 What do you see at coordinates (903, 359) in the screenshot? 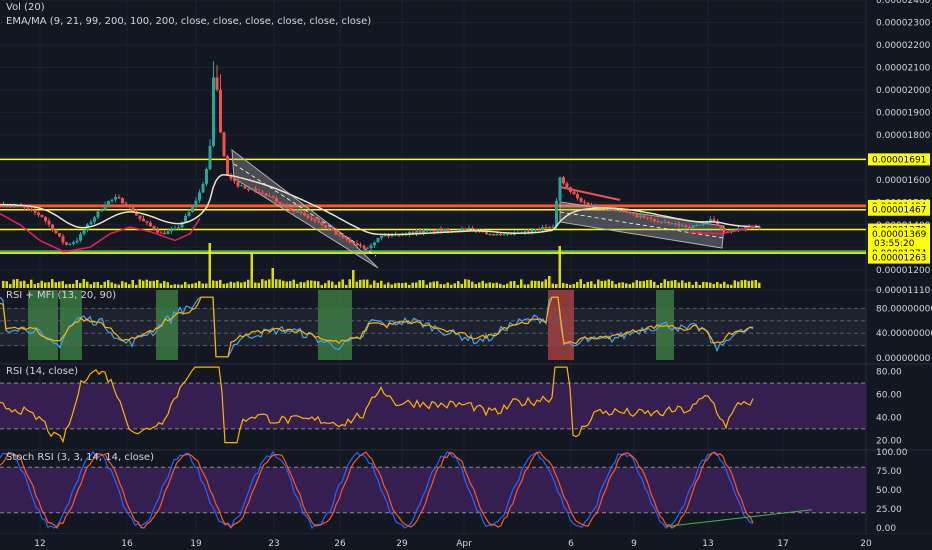
I see `rsimfi-tick-label: 0.00000000` at bounding box center [903, 359].